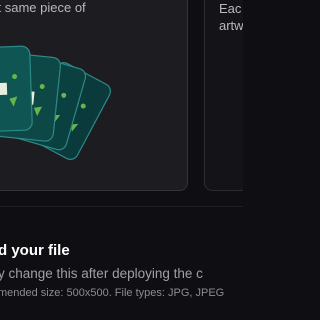 This screenshot has width=320, height=320. I want to click on description-line: artw, so click(231, 25).